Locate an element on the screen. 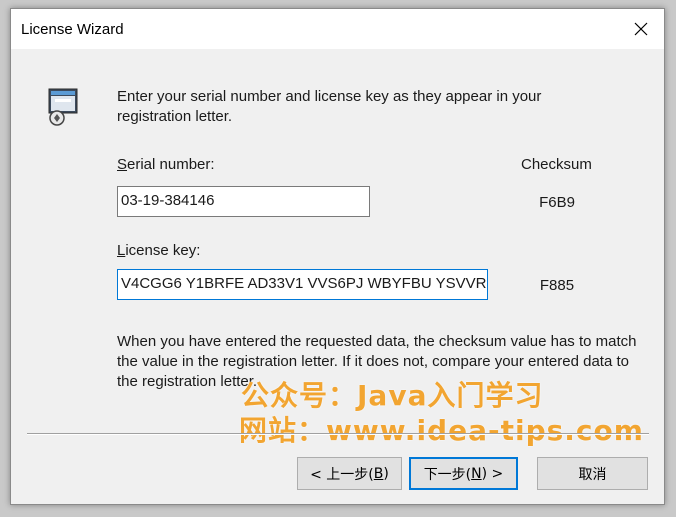  serial-number-label: Serial number: is located at coordinates (166, 164).